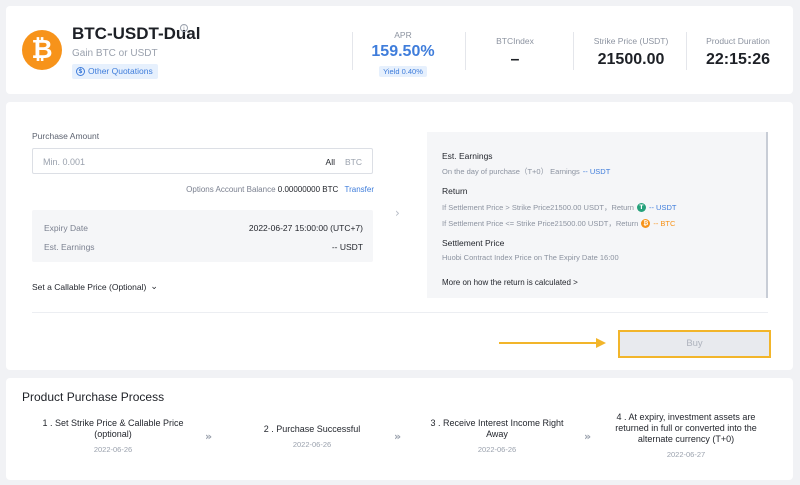 The height and width of the screenshot is (485, 800). I want to click on pointer-arrow-icon, so click(601, 343).